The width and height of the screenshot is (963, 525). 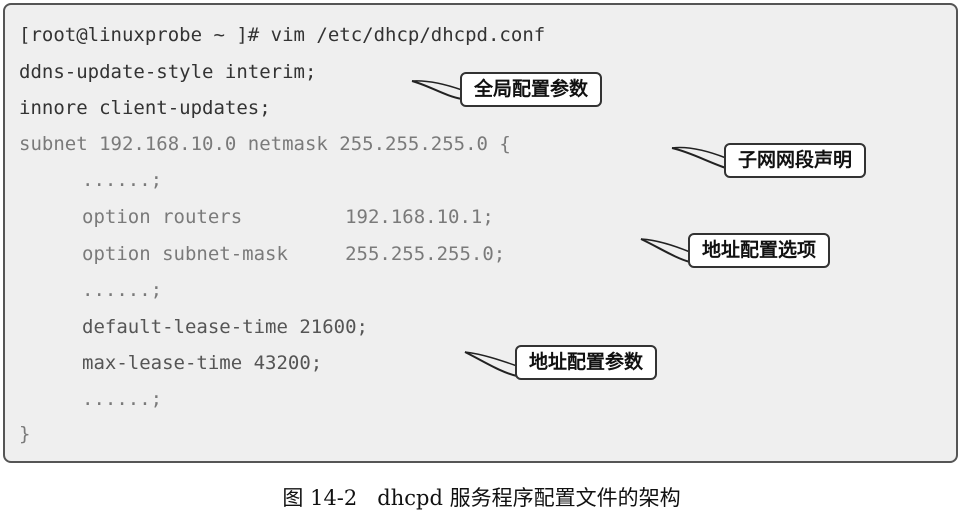 I want to click on config-line-ddns: ddns-update-style interim;, so click(x=168, y=72).